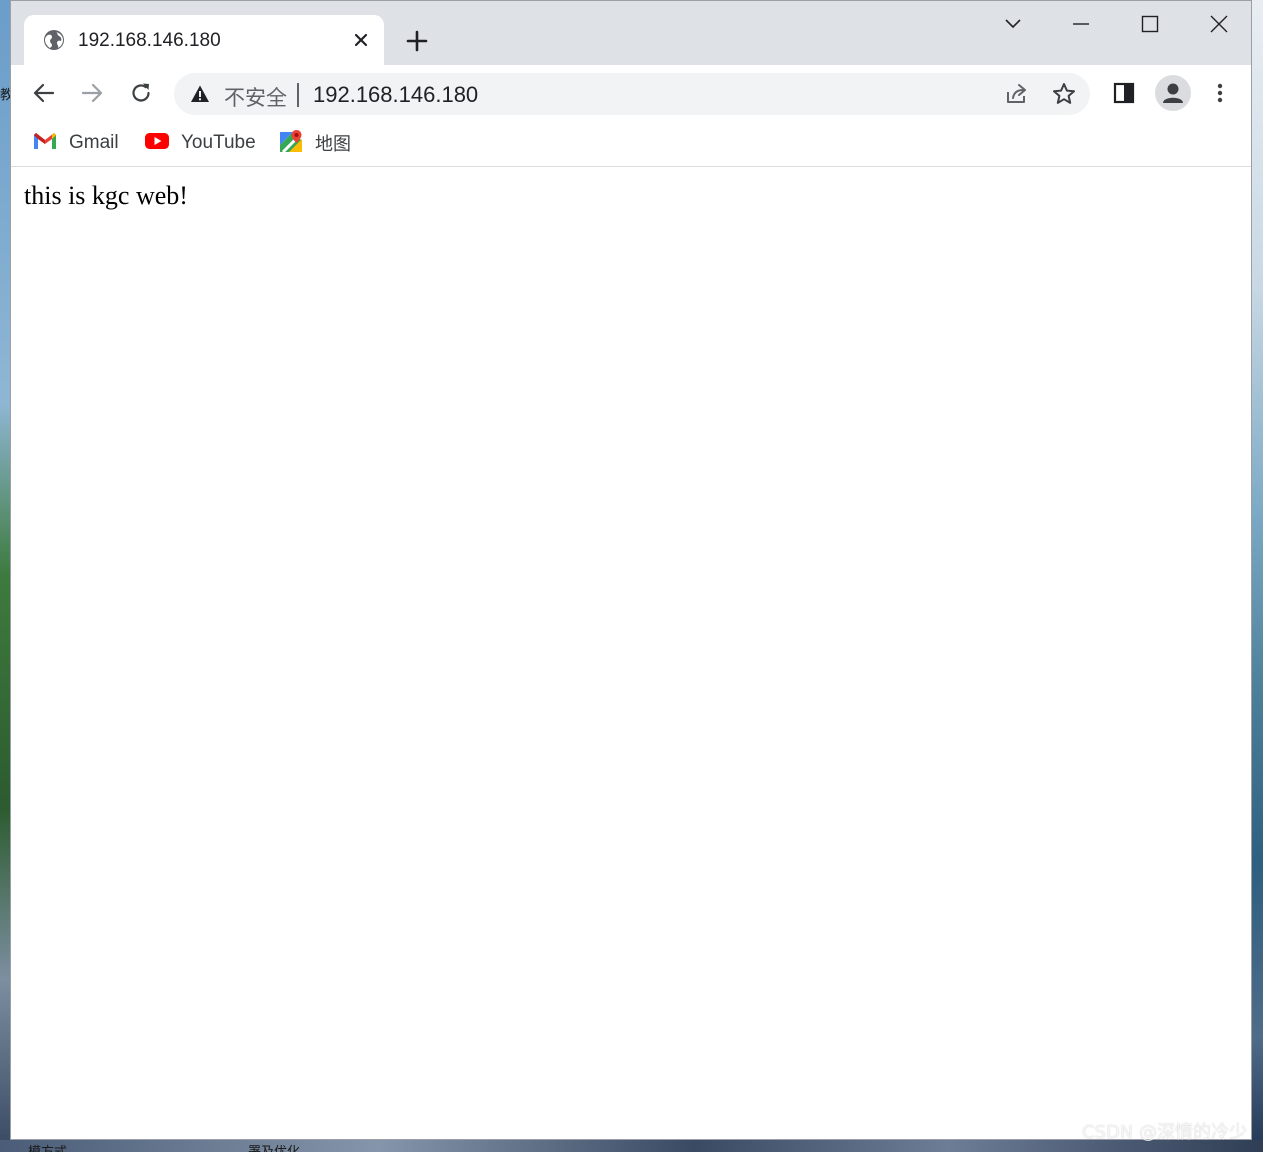 The image size is (1263, 1152). What do you see at coordinates (631, 144) in the screenshot?
I see `bookmarks-bar: Gmail YouTube 地图` at bounding box center [631, 144].